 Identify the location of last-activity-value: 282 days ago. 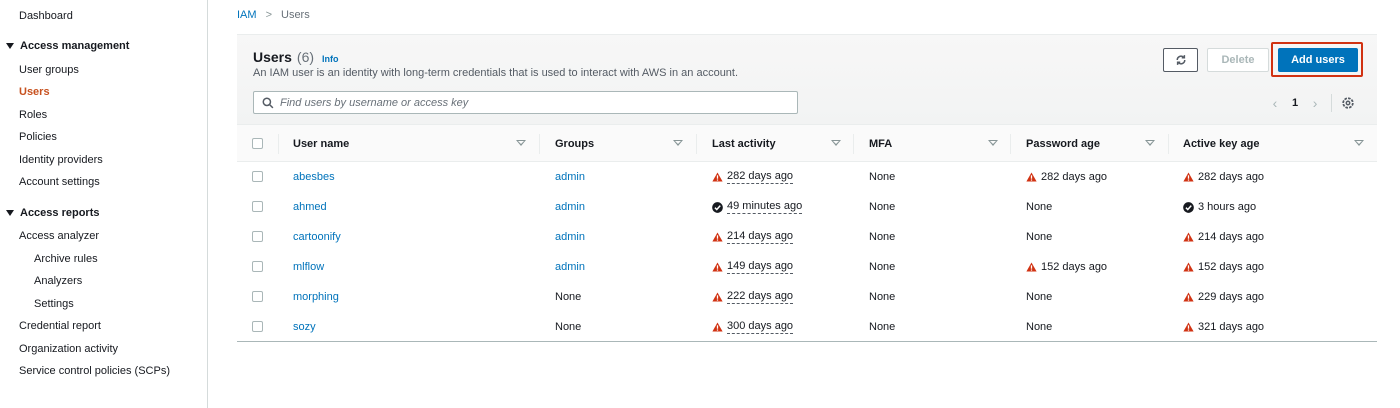
(760, 177).